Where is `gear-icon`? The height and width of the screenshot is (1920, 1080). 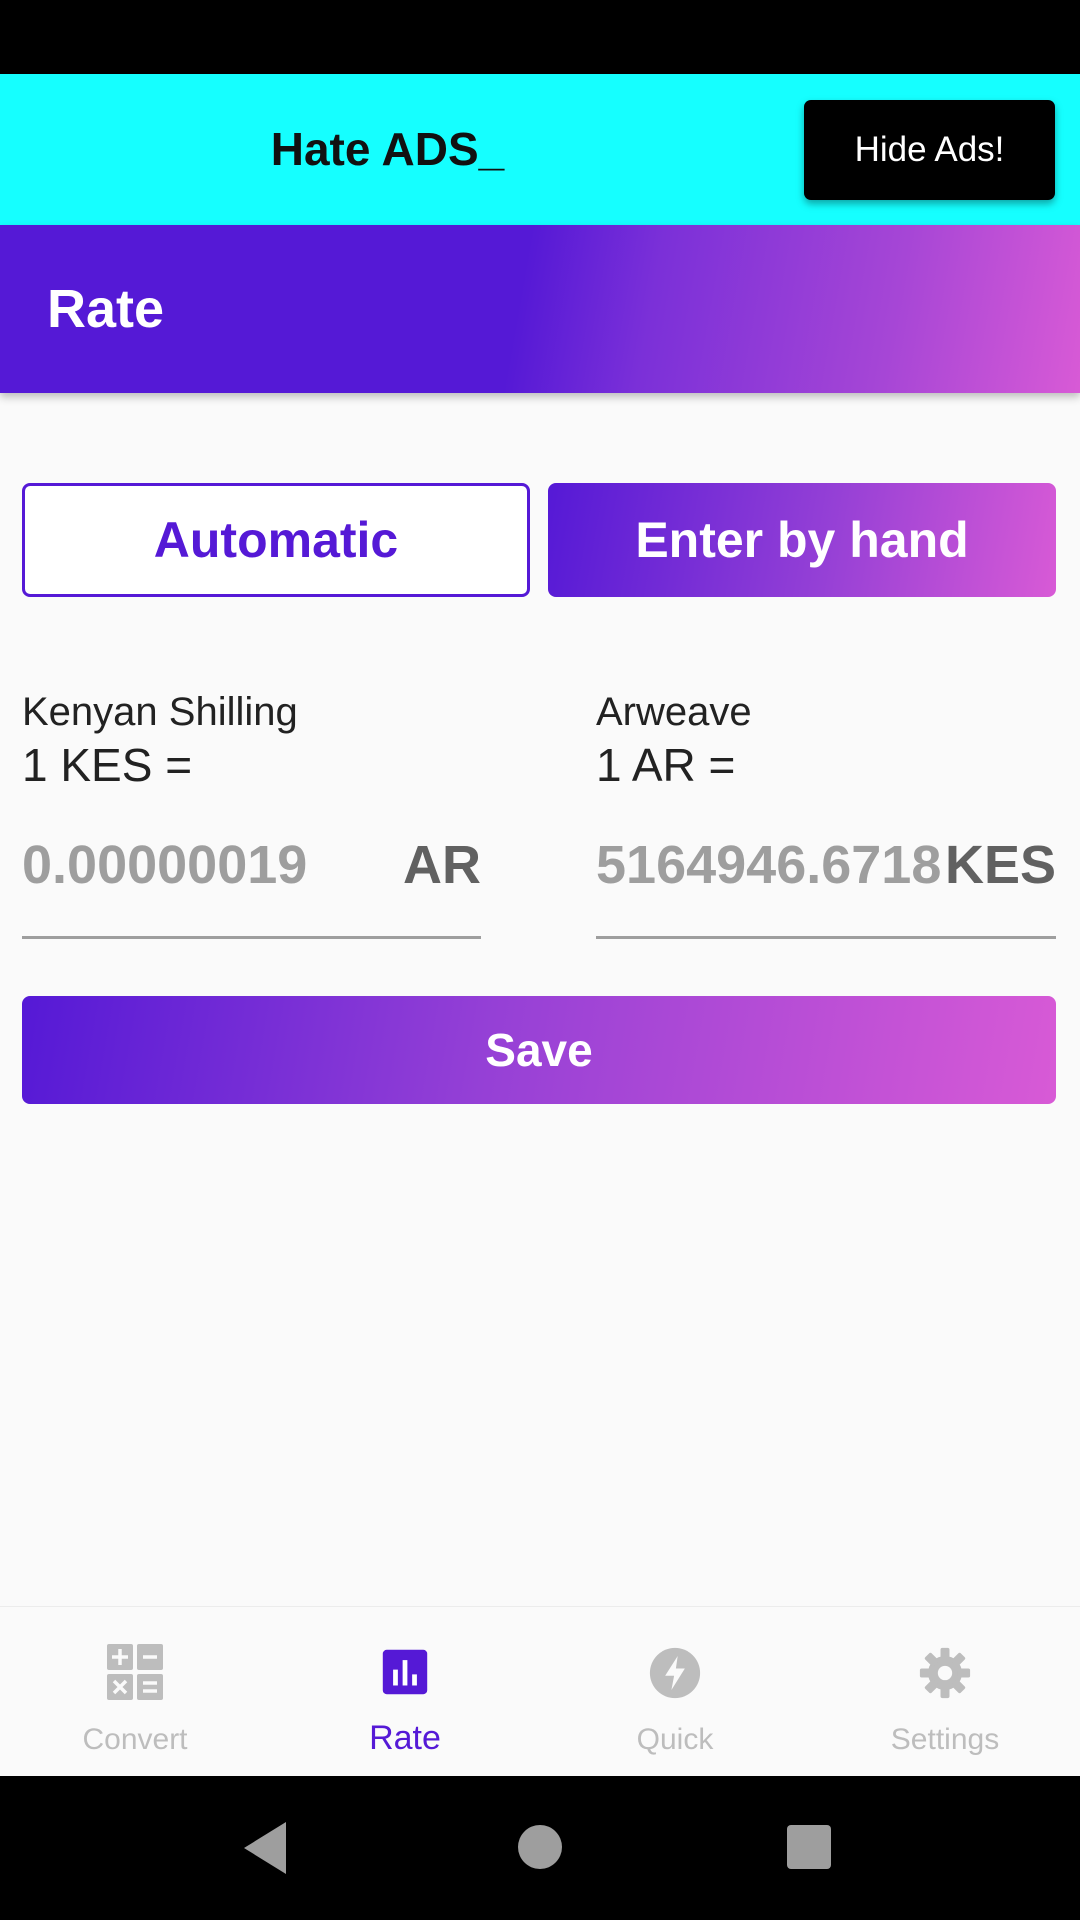 gear-icon is located at coordinates (945, 1673).